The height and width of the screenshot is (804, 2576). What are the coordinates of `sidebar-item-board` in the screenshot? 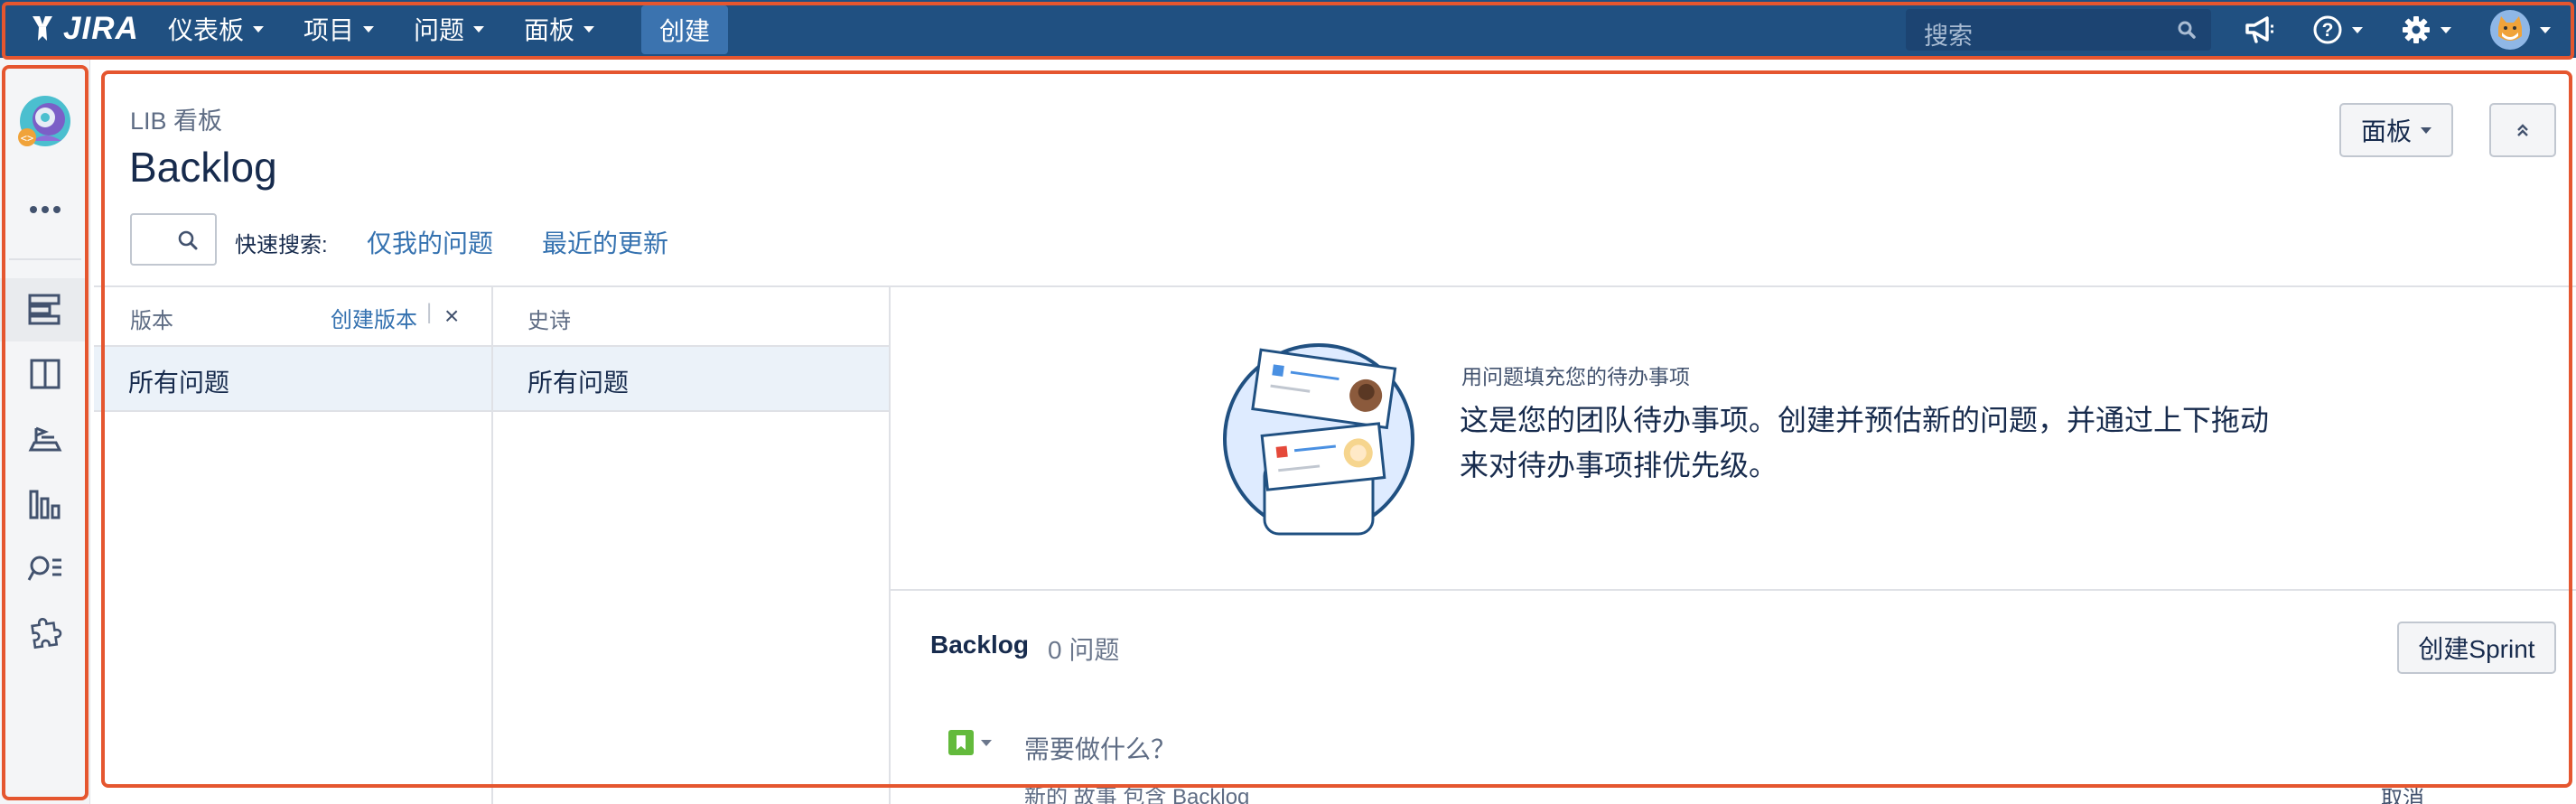 It's located at (45, 374).